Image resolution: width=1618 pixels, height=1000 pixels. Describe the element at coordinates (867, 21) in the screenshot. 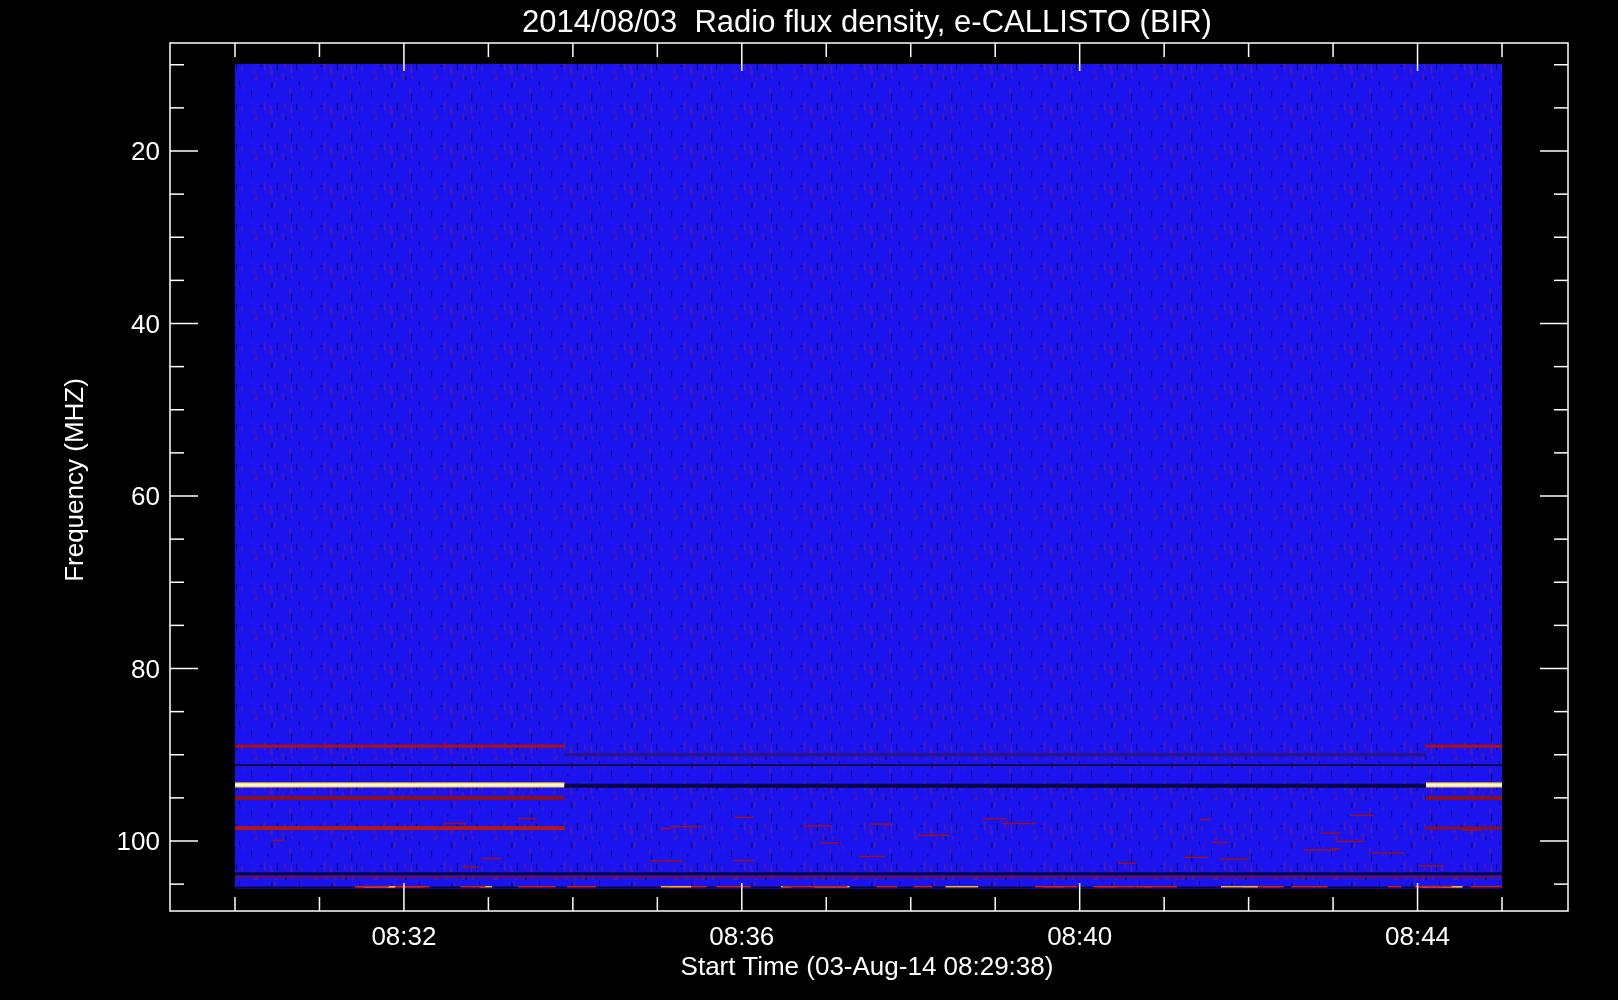

I see `chart-title: 2014/08/03 Radio flux density, e-CALLISTO (BIR)` at that location.